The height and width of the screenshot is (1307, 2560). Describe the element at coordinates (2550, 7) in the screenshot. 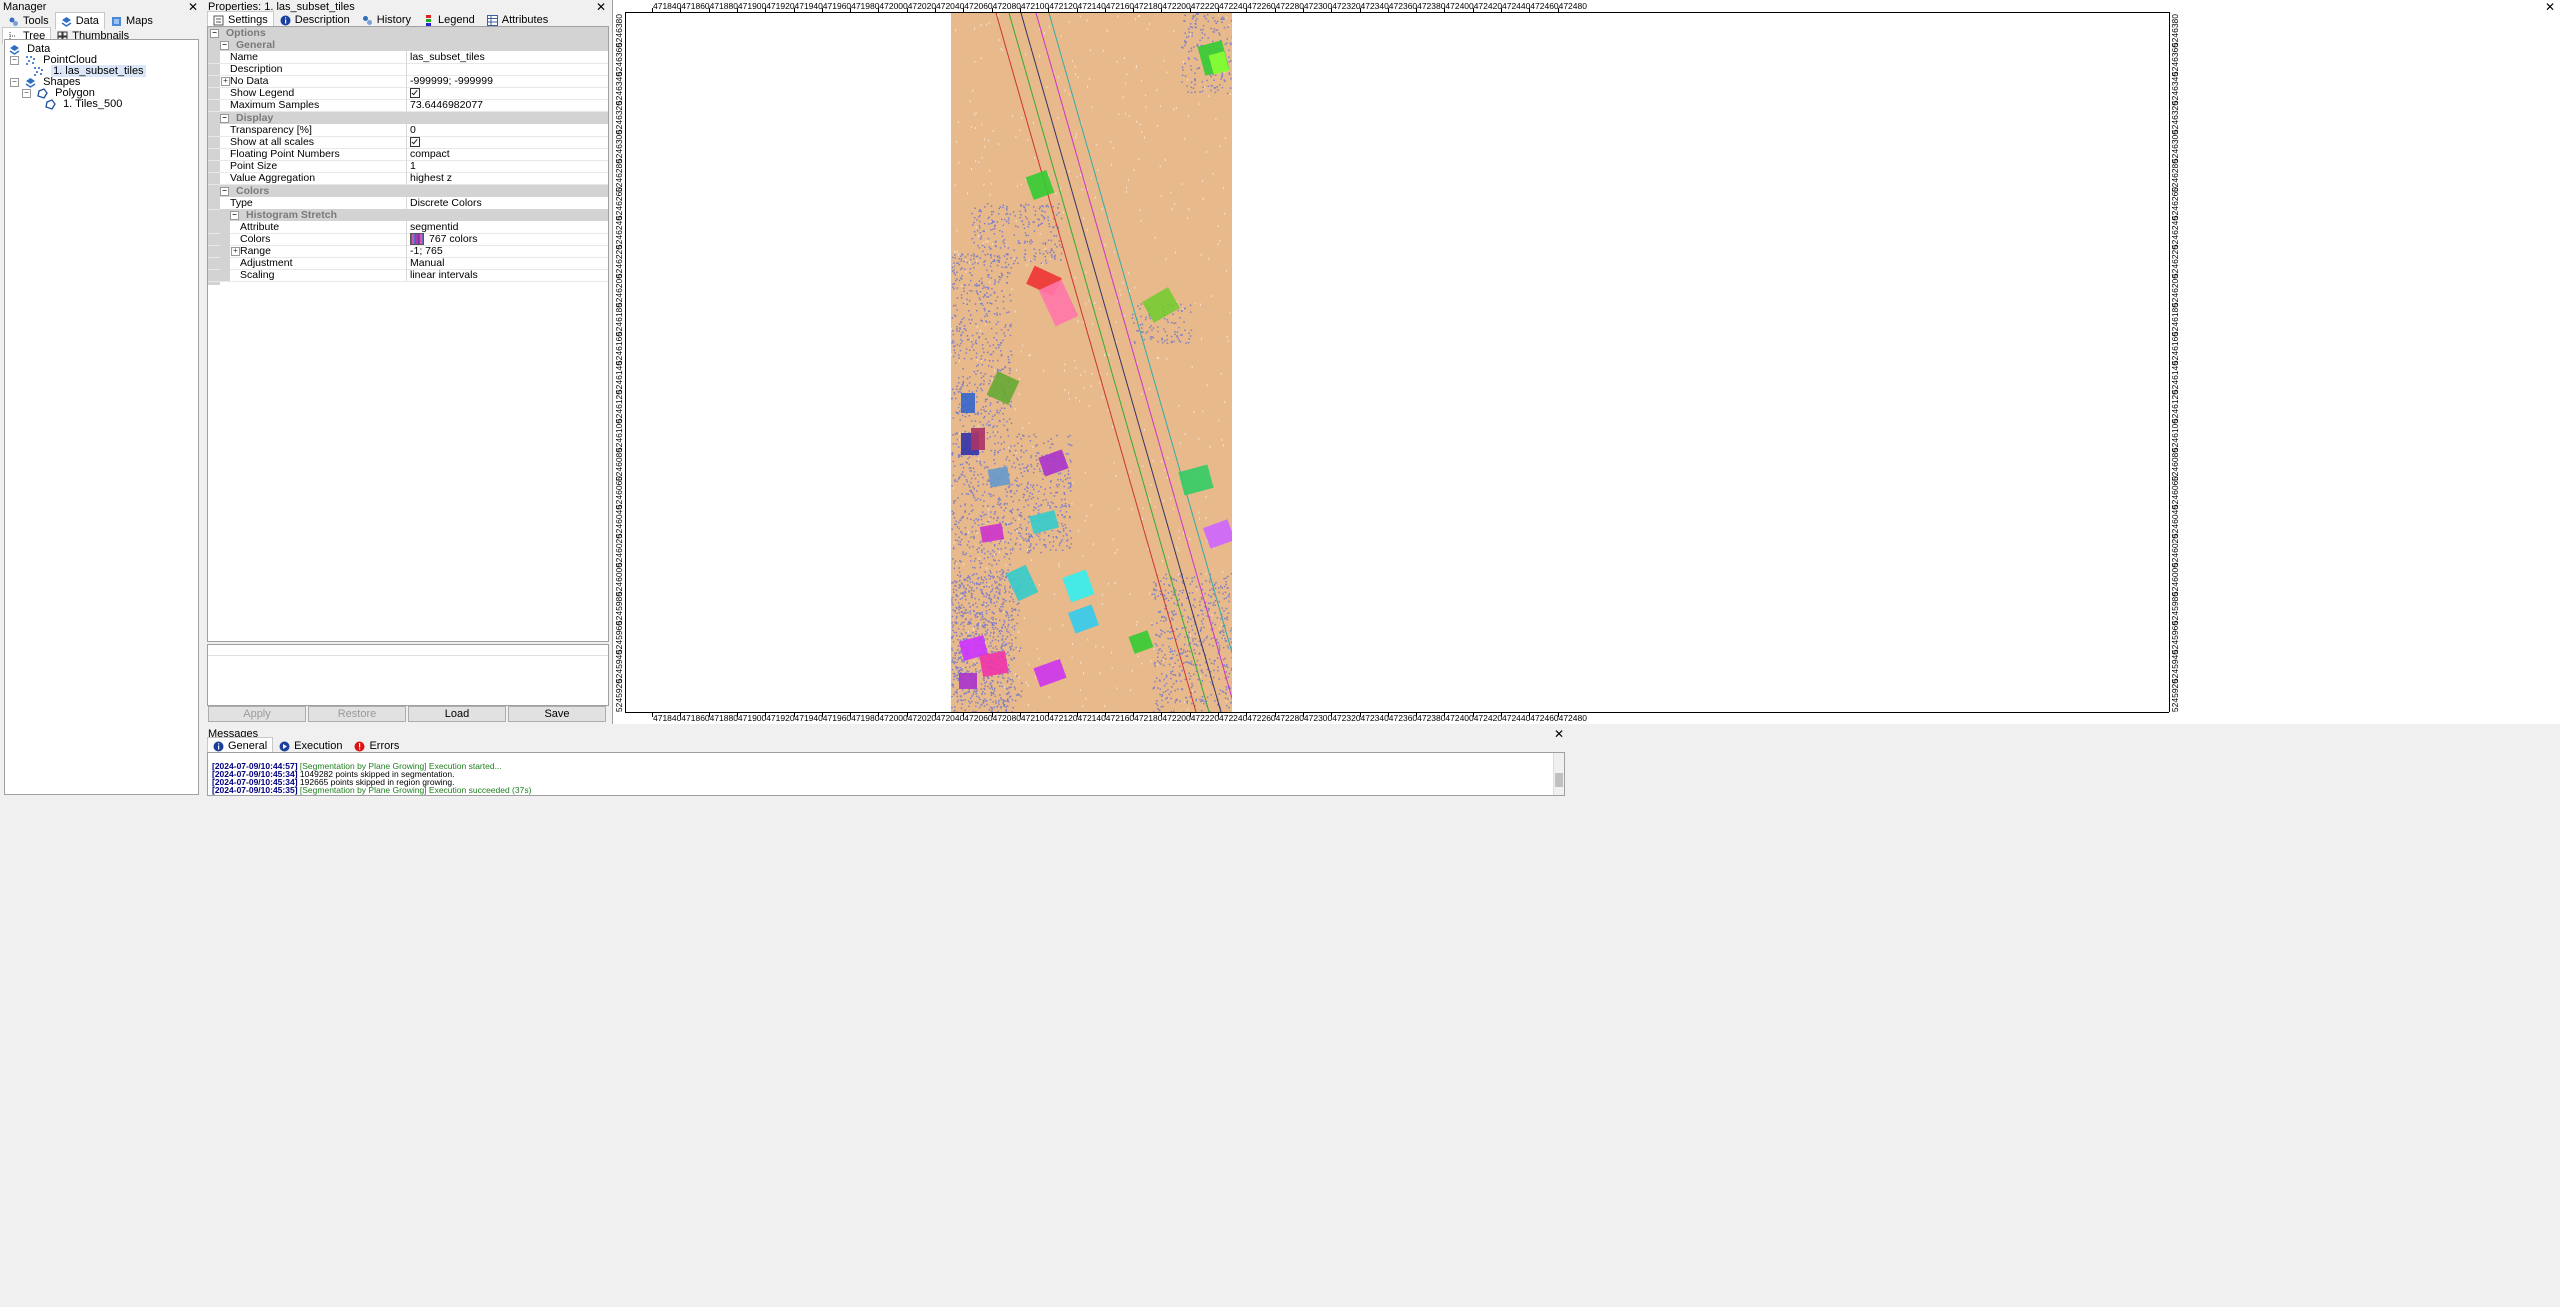

I see `map-close-icon: ✕` at that location.